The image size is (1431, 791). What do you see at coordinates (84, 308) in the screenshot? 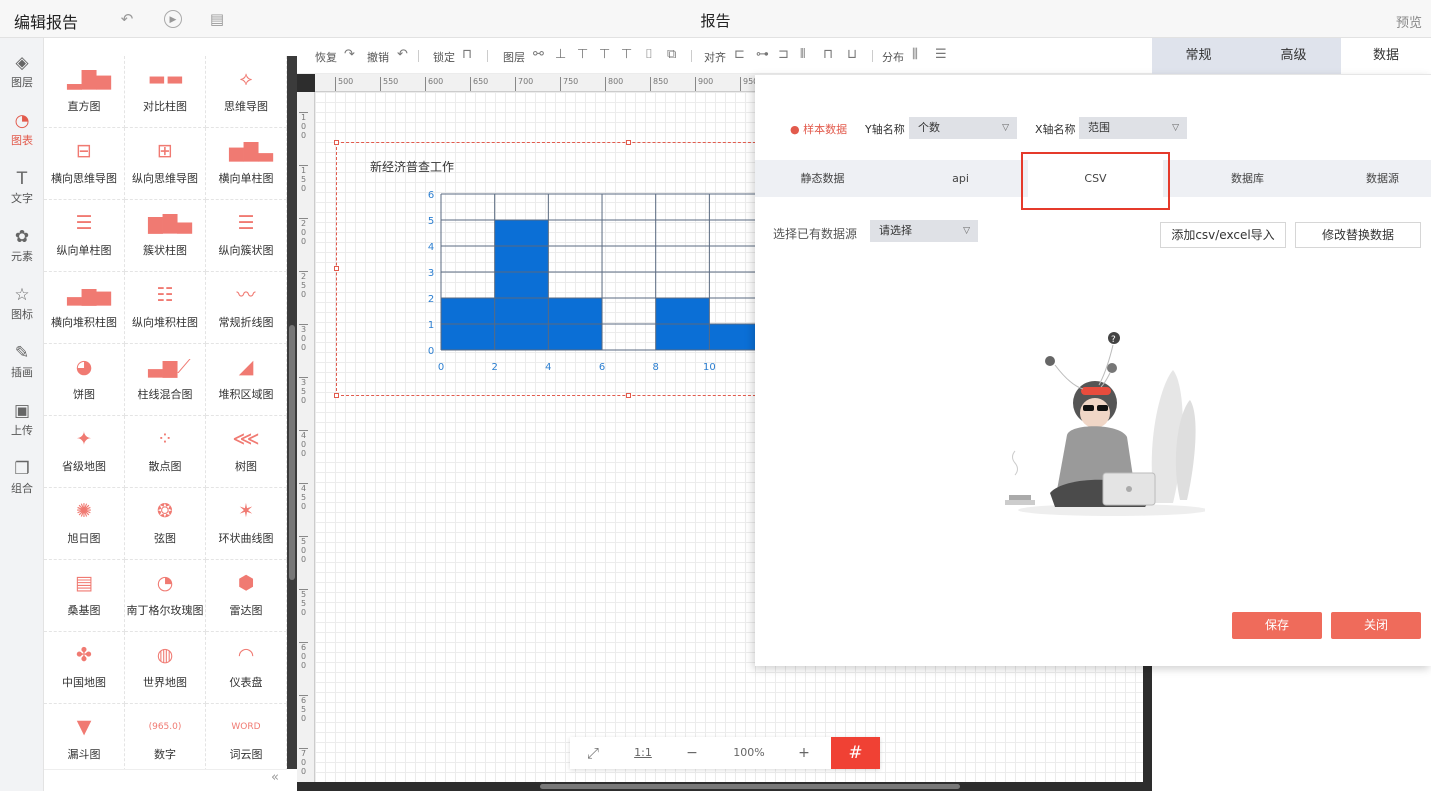
I see `palette-item: ▃▆▅ 横向堆积柱图` at bounding box center [84, 308].